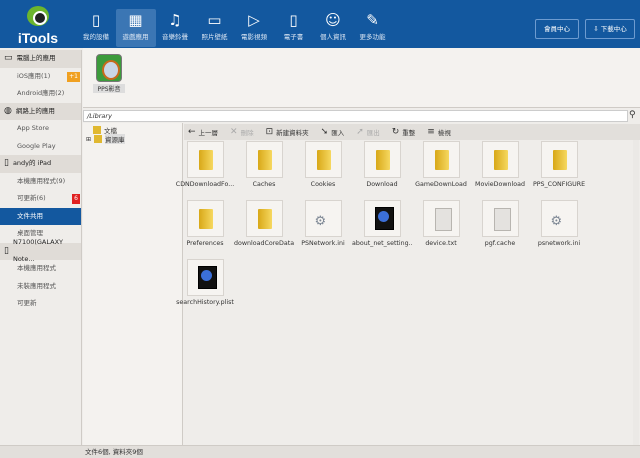 Image resolution: width=640 pixels, height=458 pixels. I want to click on sidebar-item: App Store, so click(40, 129).